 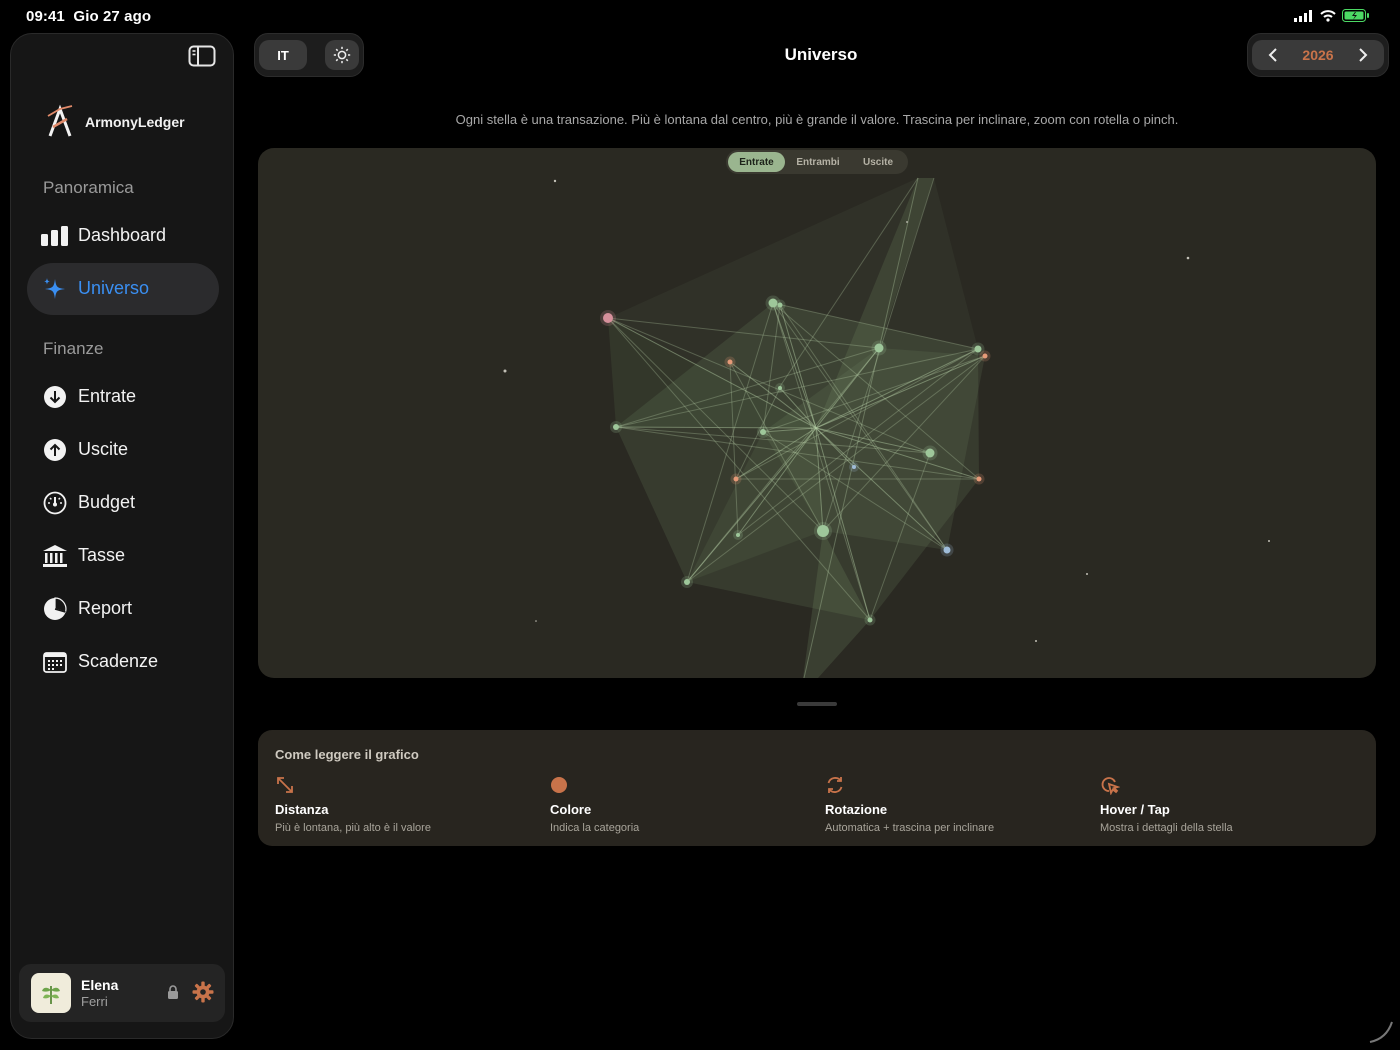 What do you see at coordinates (571, 809) in the screenshot?
I see `legend-item-title: Colore` at bounding box center [571, 809].